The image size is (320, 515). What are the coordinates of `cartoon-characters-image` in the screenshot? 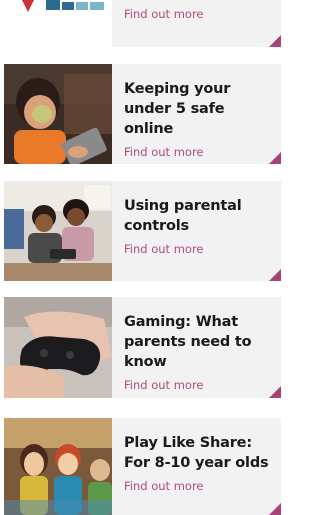 It's located at (58, 466).